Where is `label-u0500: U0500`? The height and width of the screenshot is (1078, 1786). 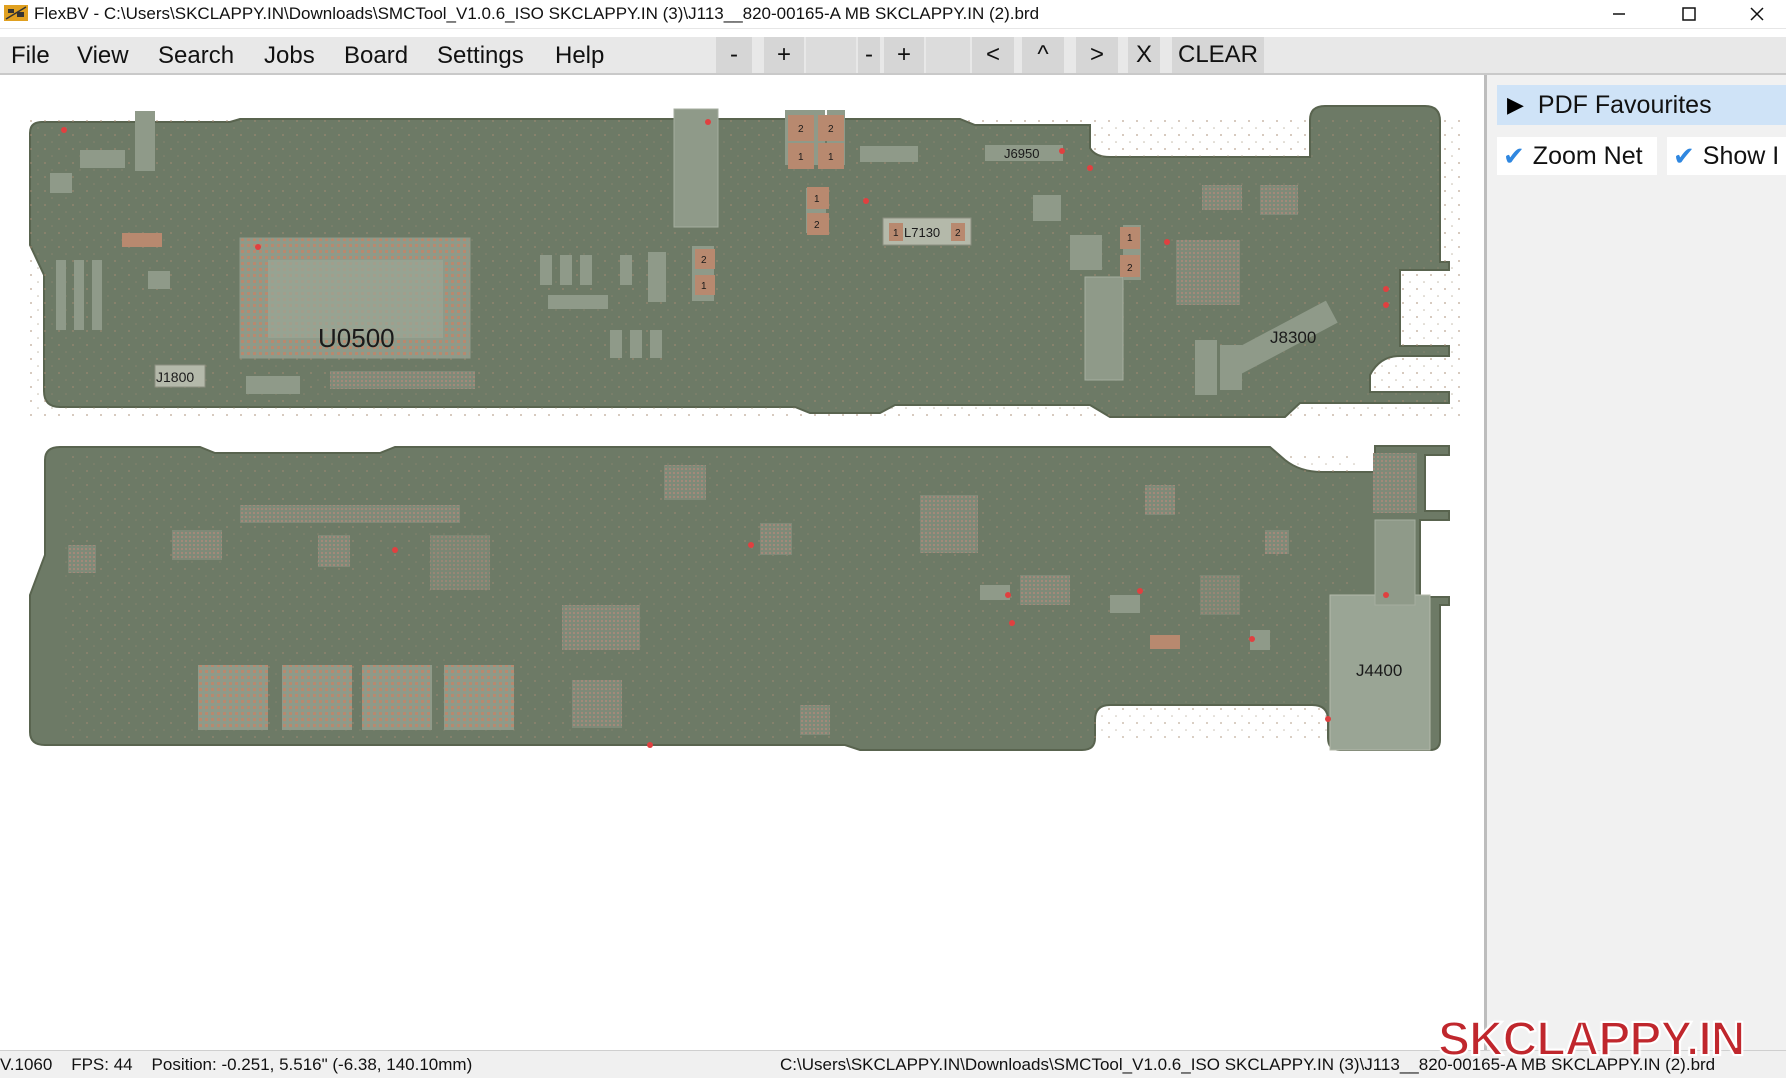 label-u0500: U0500 is located at coordinates (356, 338).